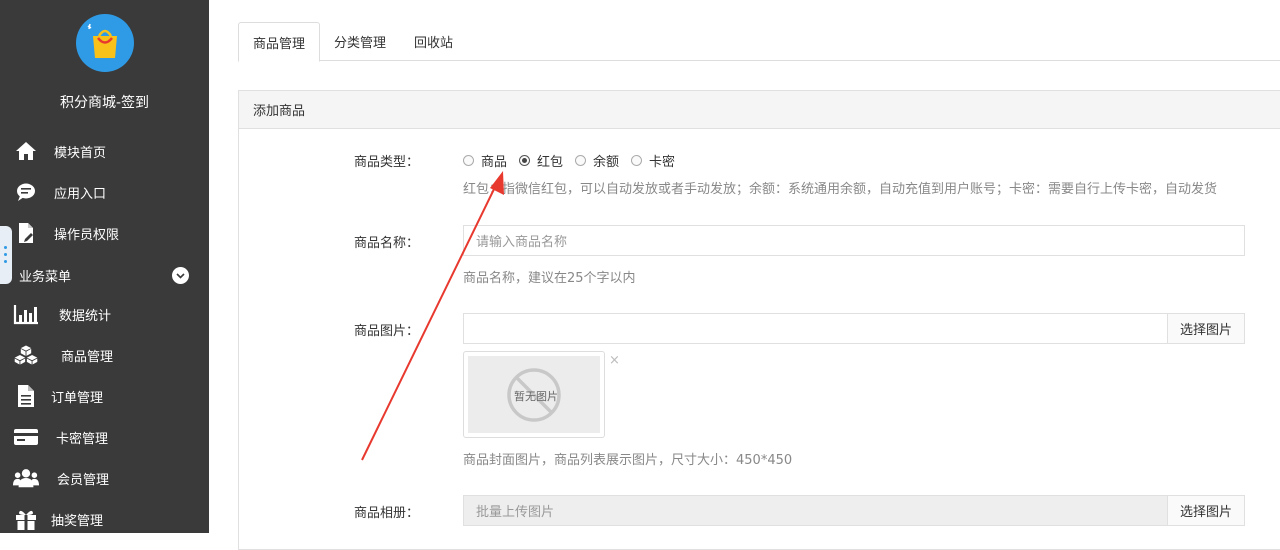  I want to click on nav-item-card-codes: 卡密管理, so click(104, 437).